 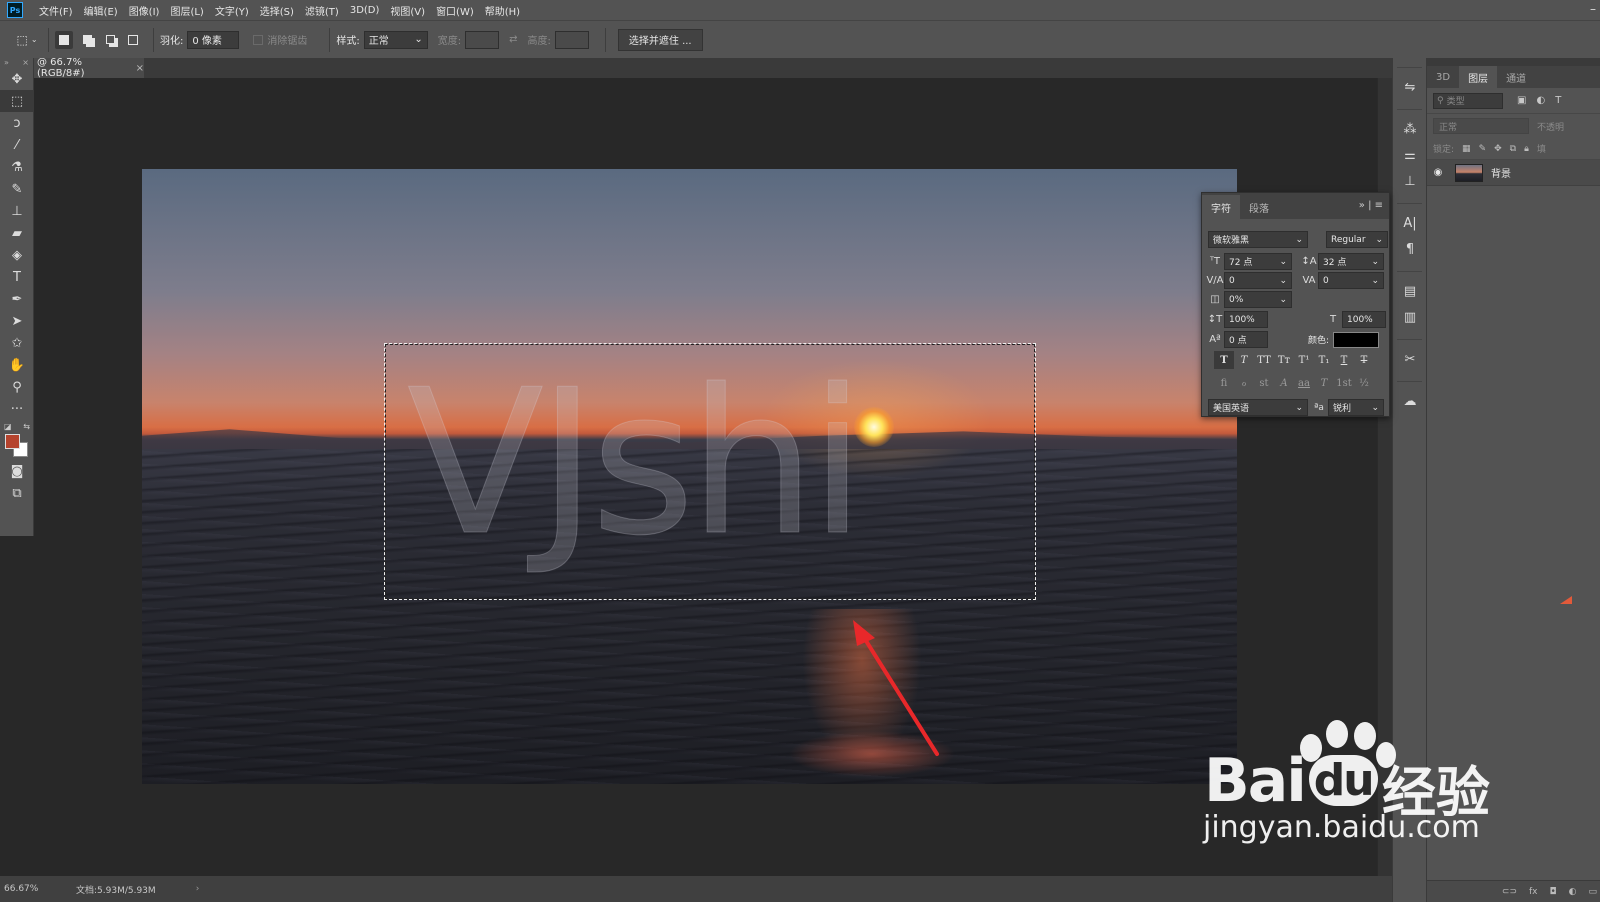 I want to click on new-group-icon: ▭, so click(x=1592, y=892).